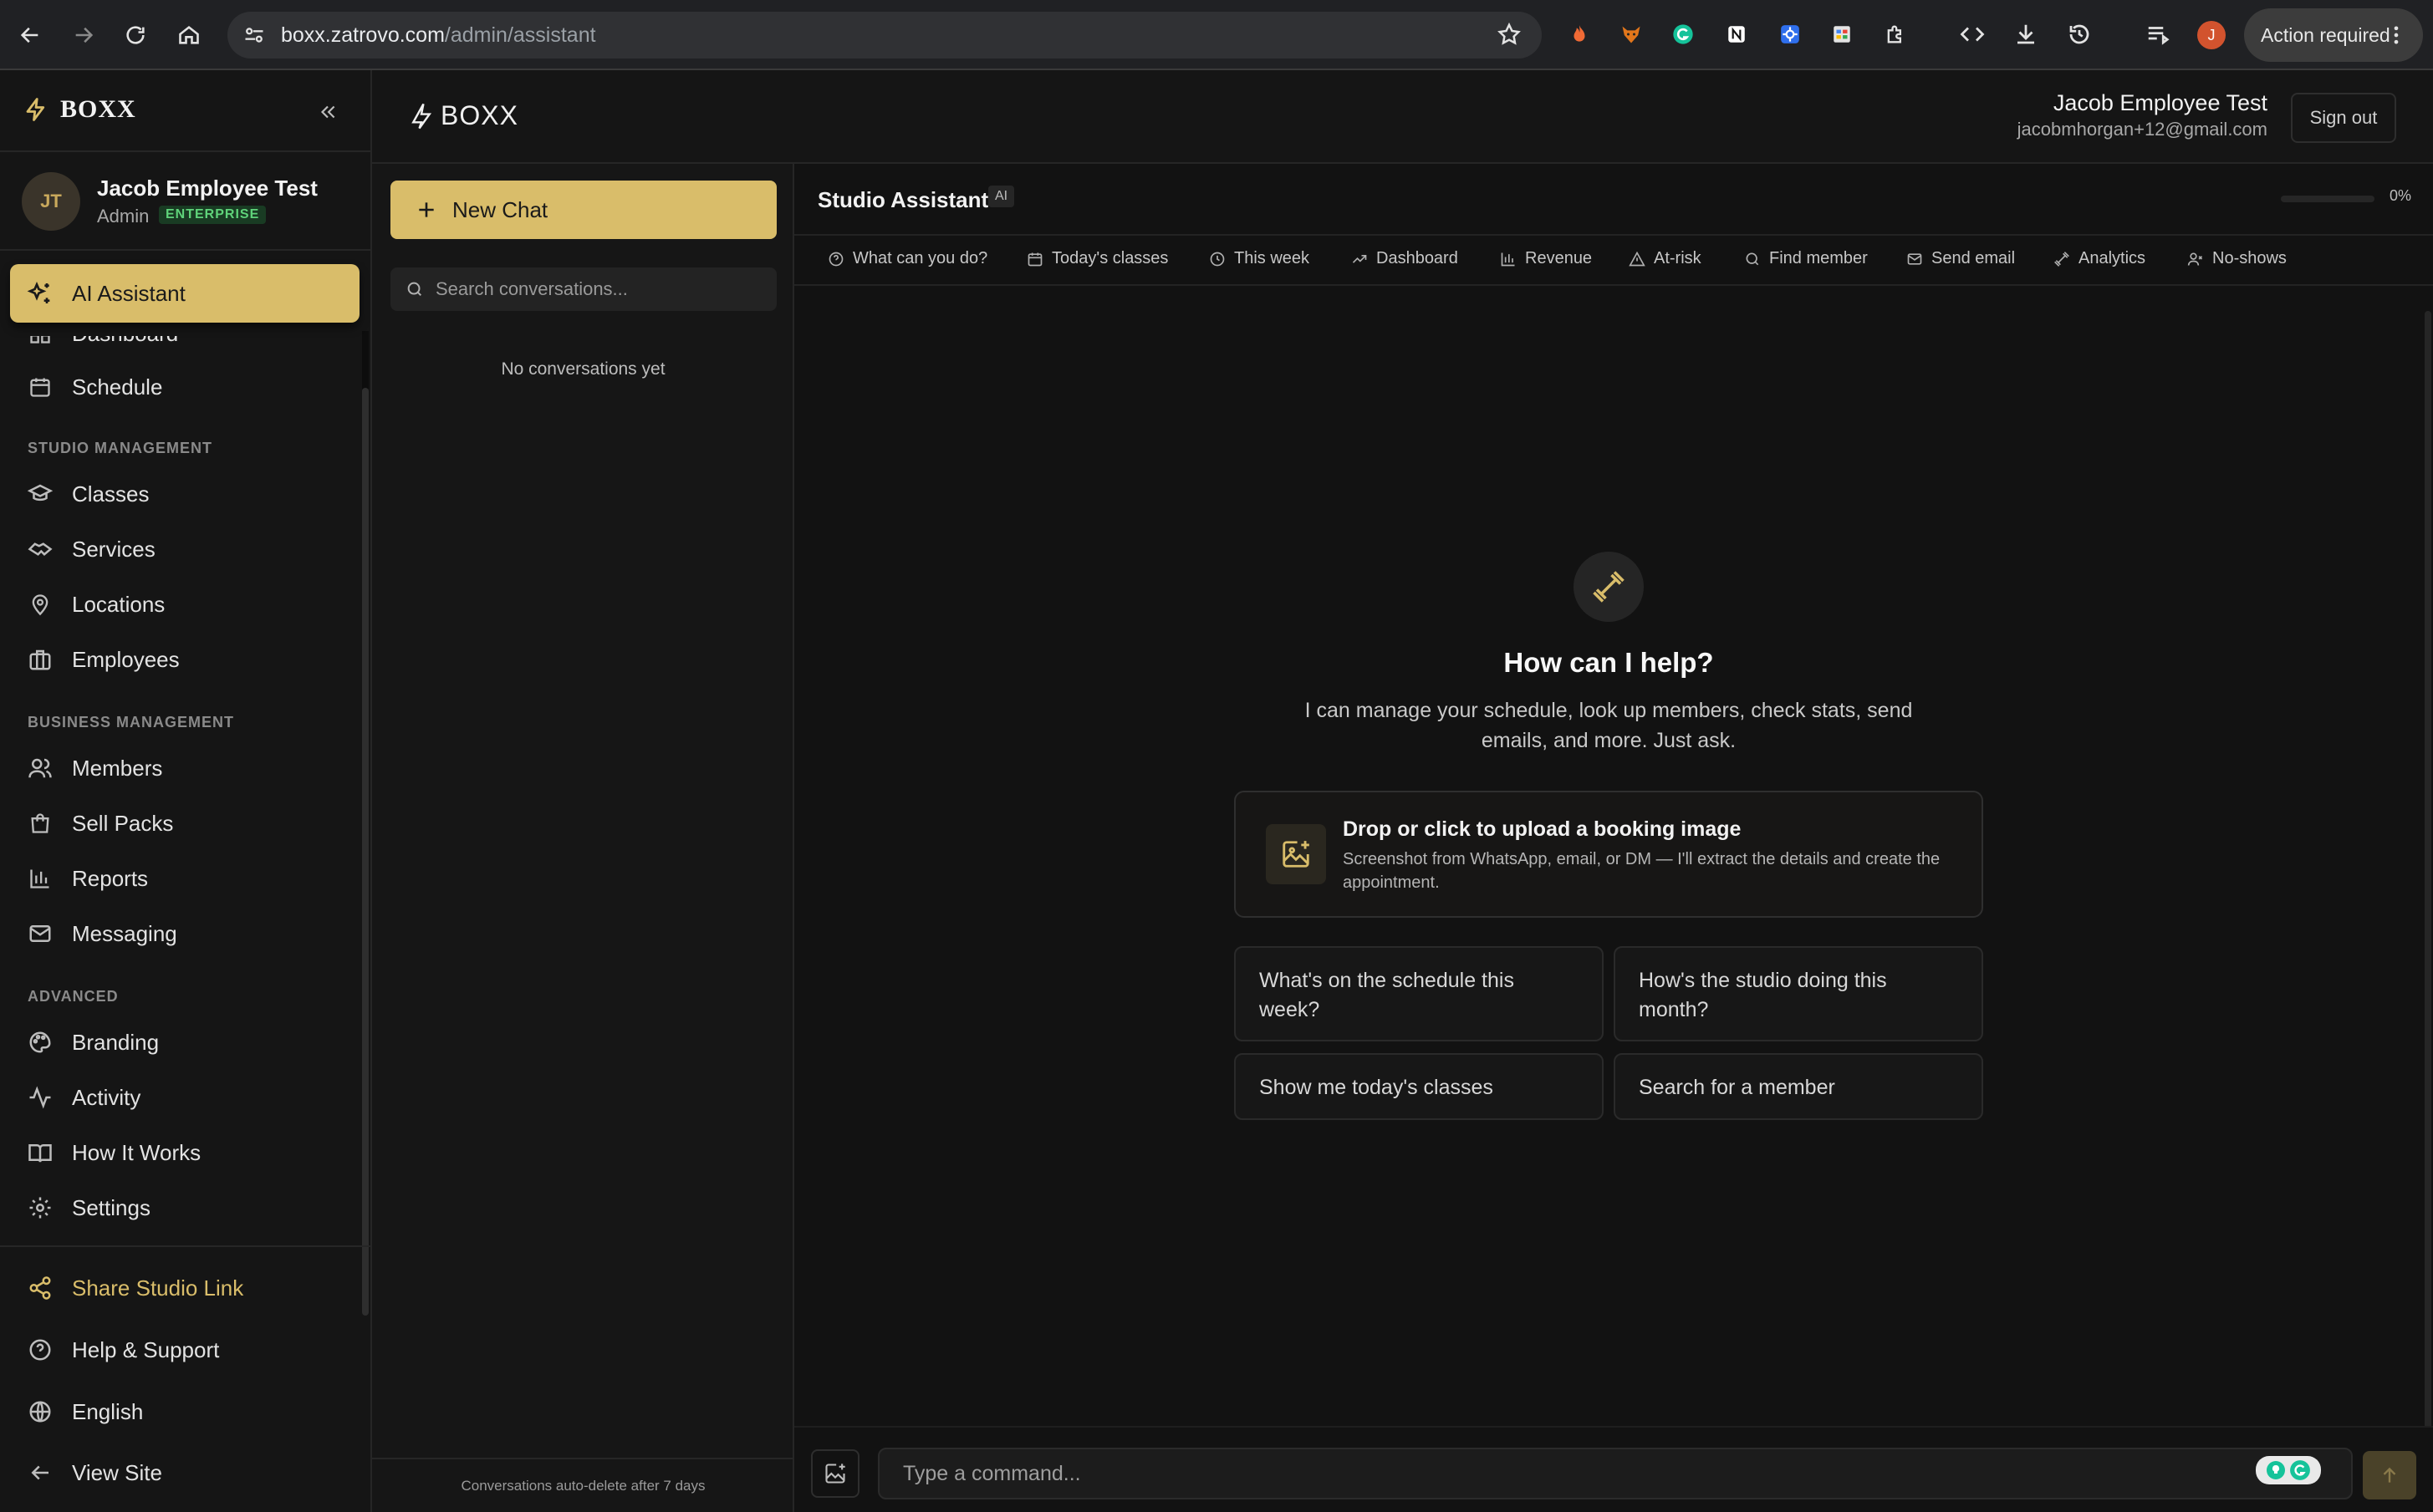 The height and width of the screenshot is (1512, 2433). Describe the element at coordinates (40, 659) in the screenshot. I see `briefcase-icon` at that location.